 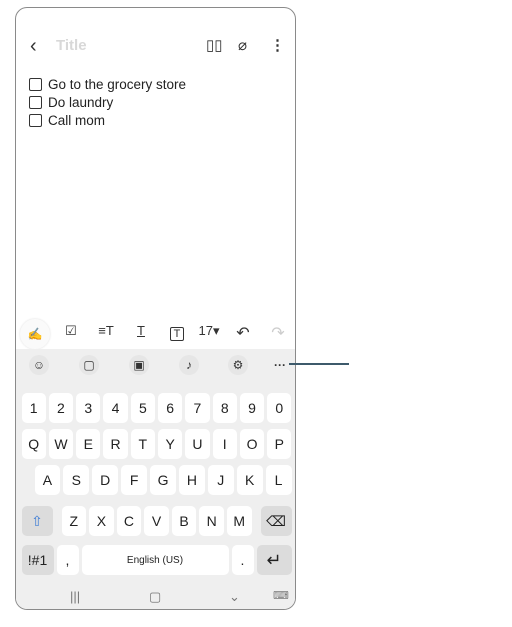 I want to click on item-label: Call mom, so click(x=77, y=120).